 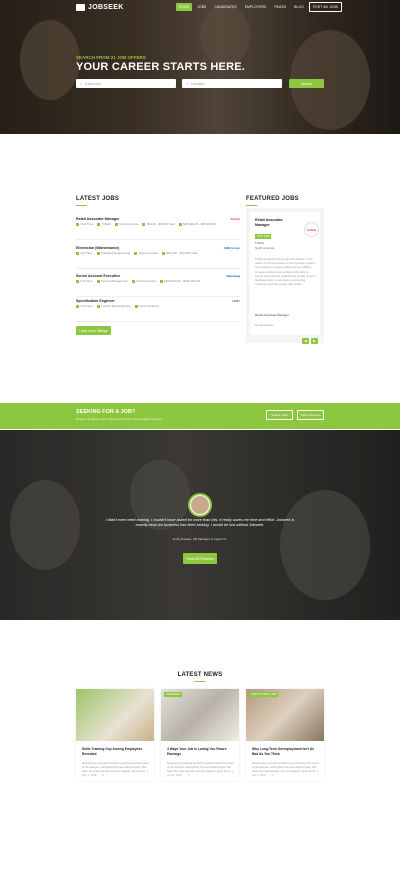 I want to click on search-icon: ⌕, so click(x=81, y=83).